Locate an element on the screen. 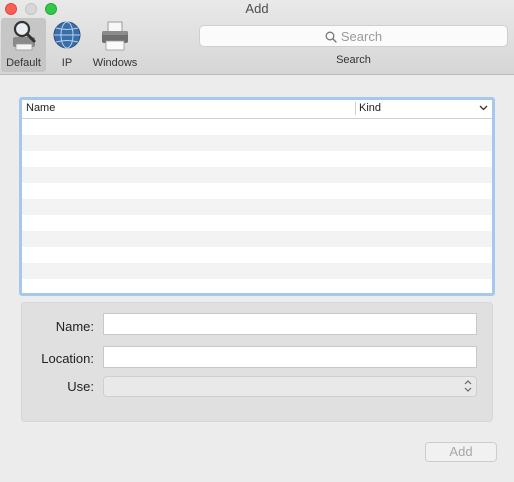  toolbar-windows: Windows is located at coordinates (115, 45).